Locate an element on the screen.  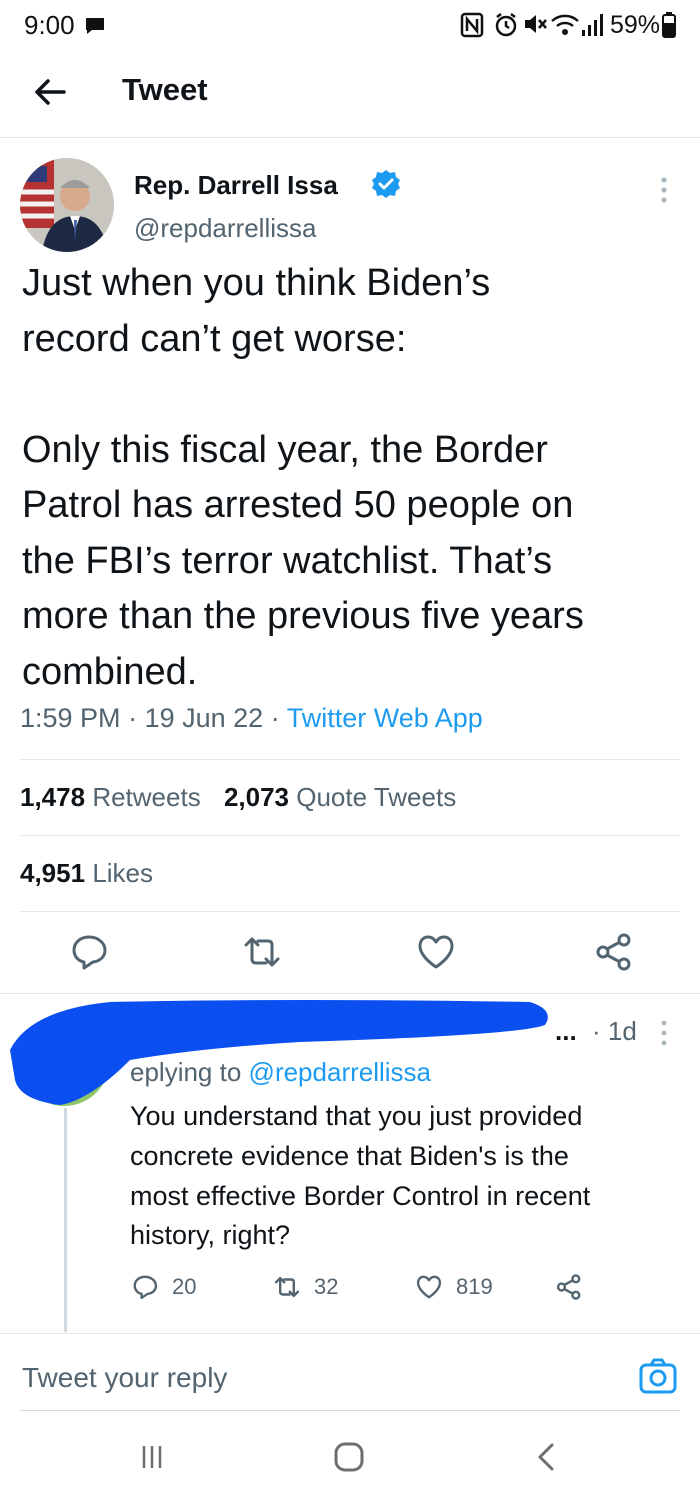
engagement-row: 1,478 Retweets 2,073 Quote Tweets is located at coordinates (238, 797).